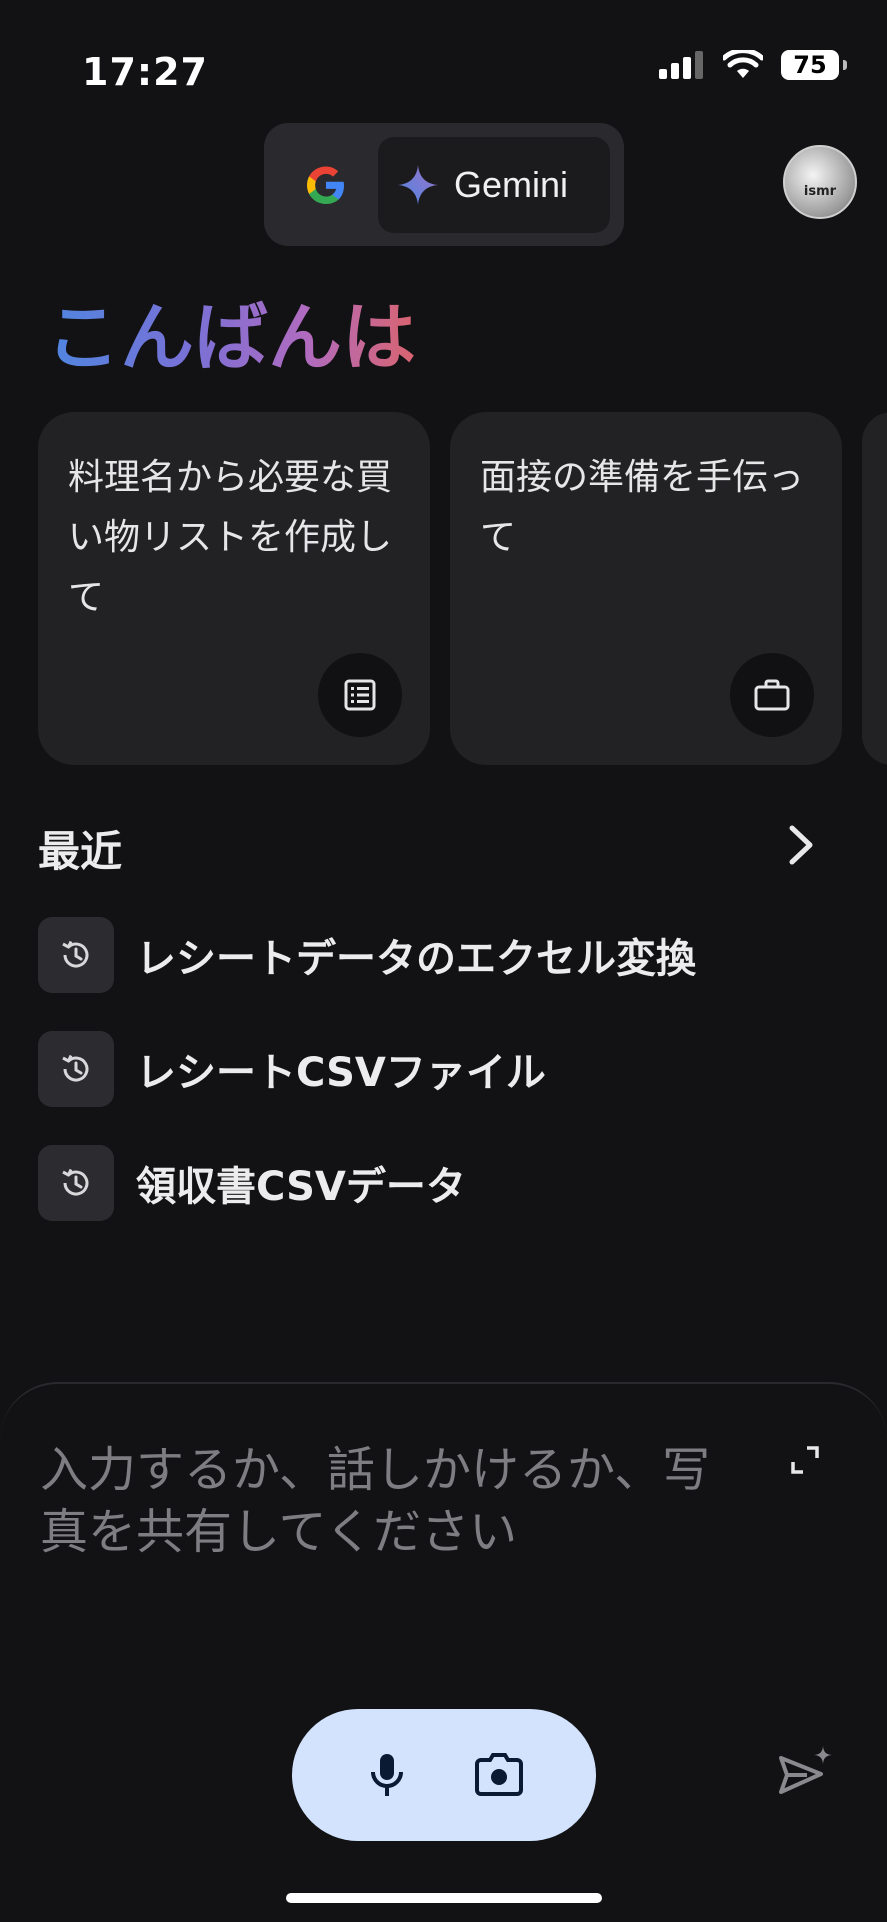 The height and width of the screenshot is (1922, 887). I want to click on app-switcher: Gemini, so click(444, 184).